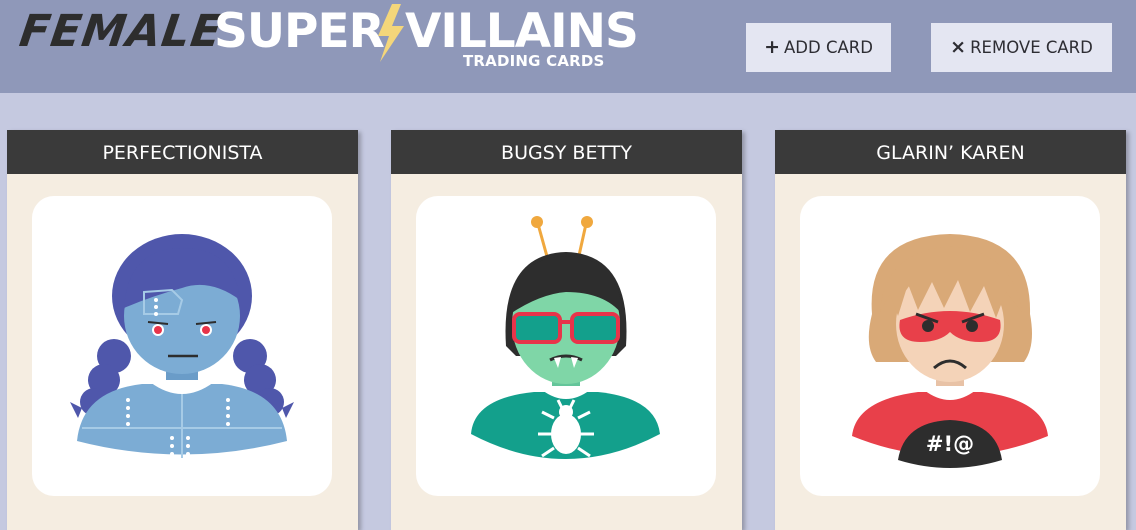  I want to click on remove-card-label: REMOVE CARD, so click(1031, 47).